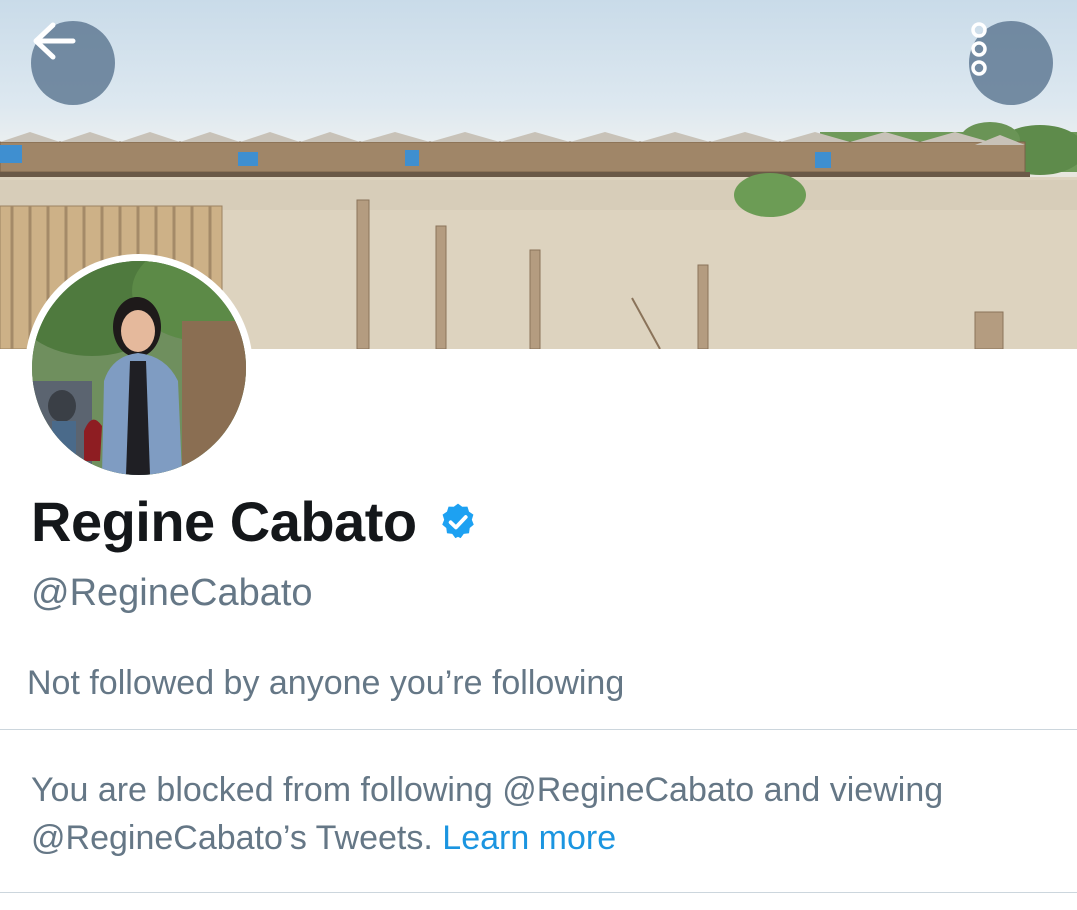 The height and width of the screenshot is (910, 1077). I want to click on more-options-button, so click(1011, 63).